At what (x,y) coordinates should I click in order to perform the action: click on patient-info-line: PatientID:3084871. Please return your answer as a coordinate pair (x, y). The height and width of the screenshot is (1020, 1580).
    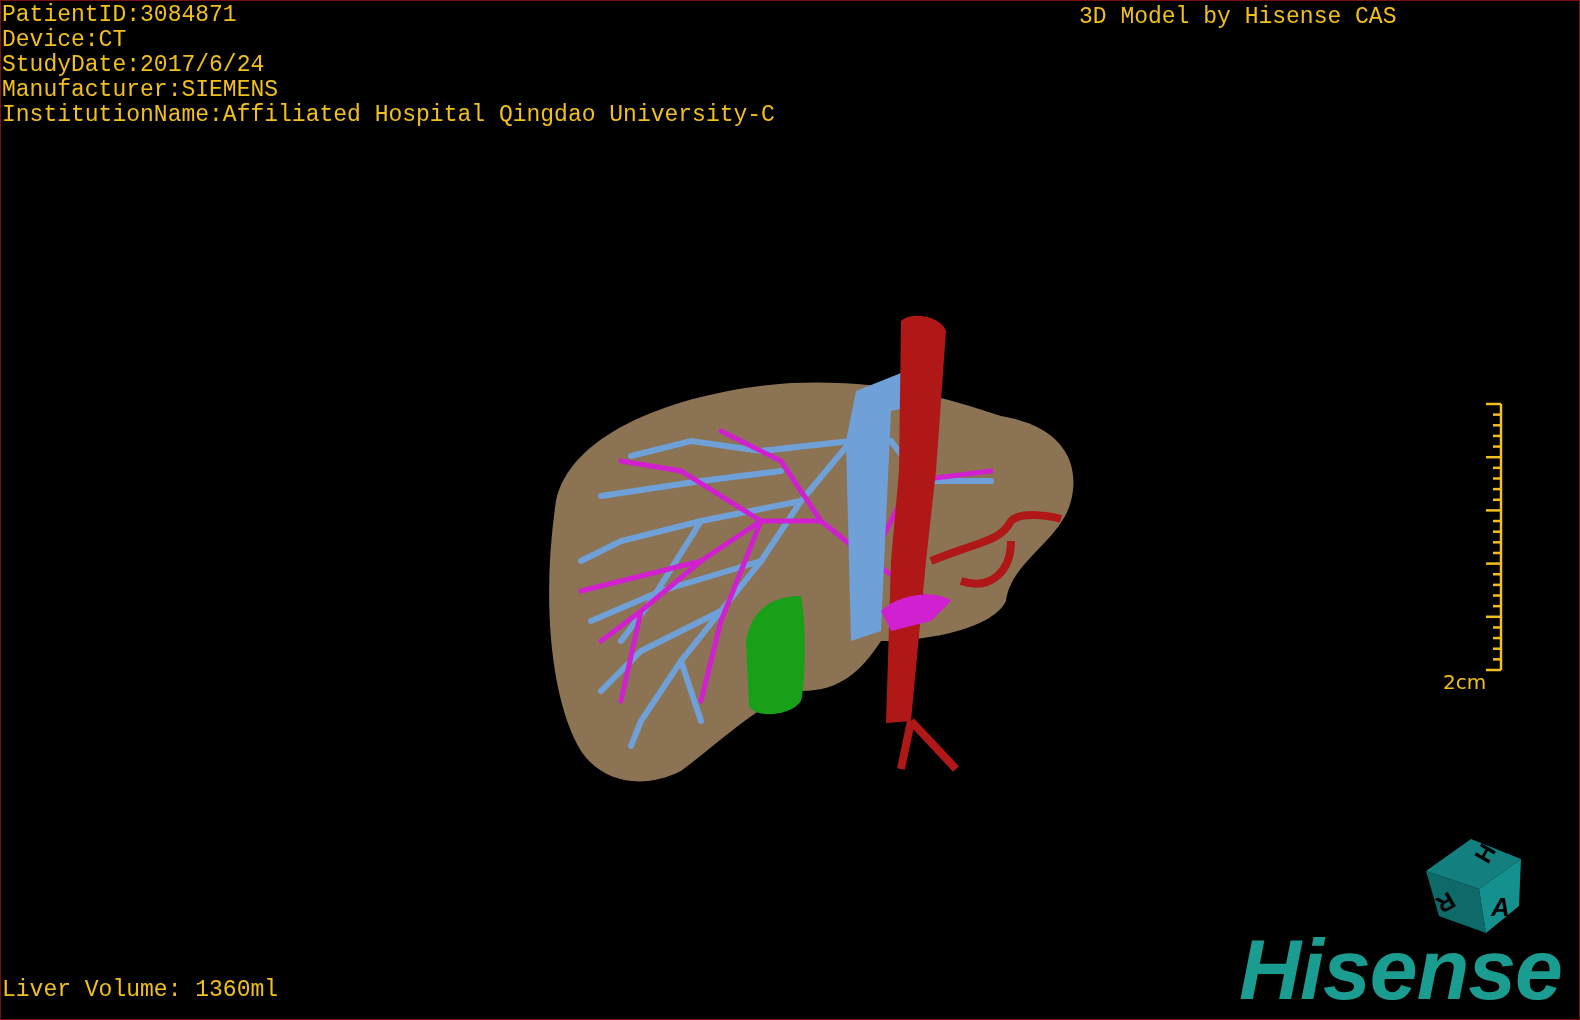
    Looking at the image, I should click on (120, 15).